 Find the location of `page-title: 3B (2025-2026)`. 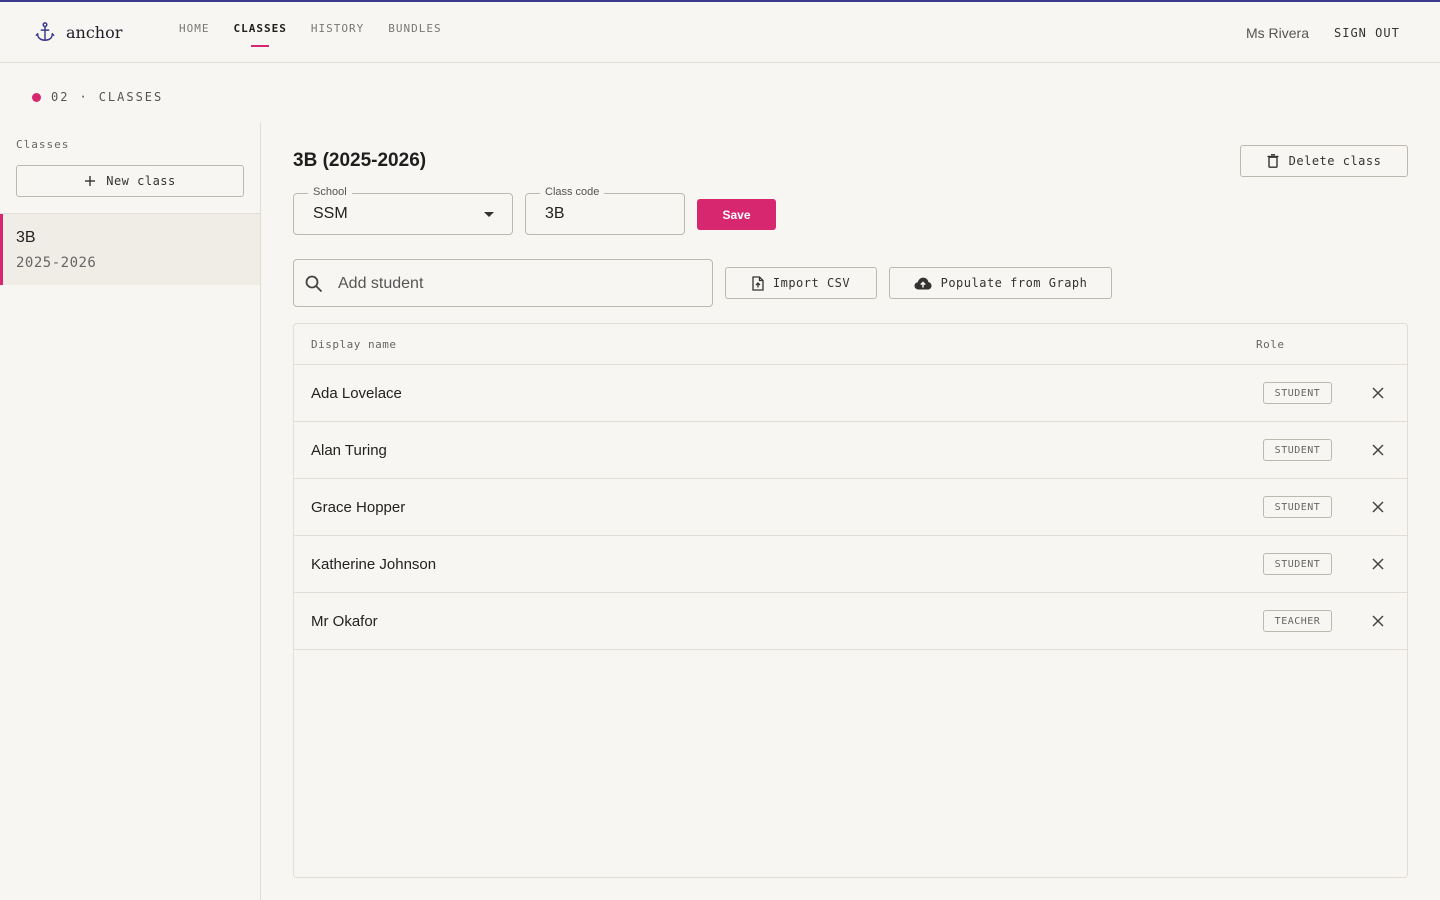

page-title: 3B (2025-2026) is located at coordinates (360, 160).